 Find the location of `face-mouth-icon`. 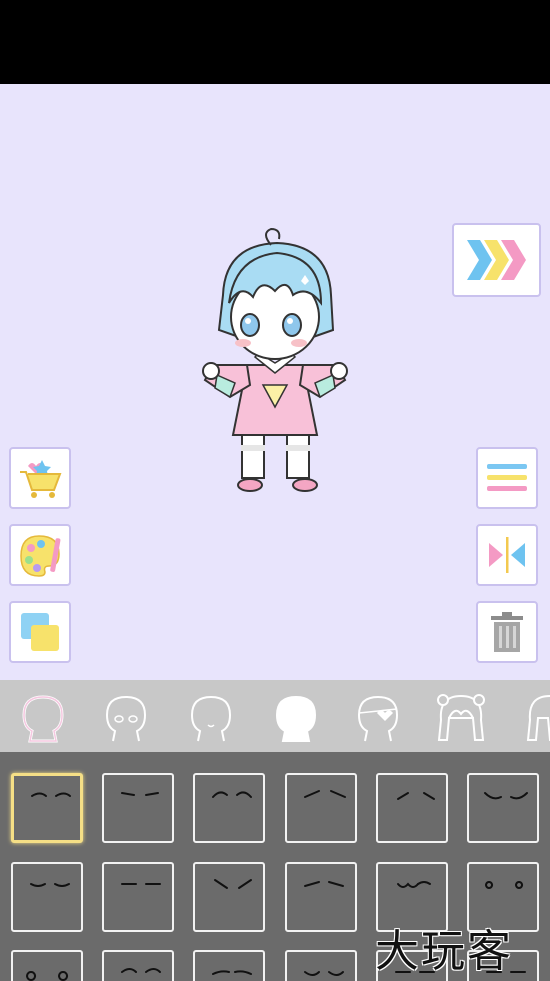

face-mouth-icon is located at coordinates (211, 719).